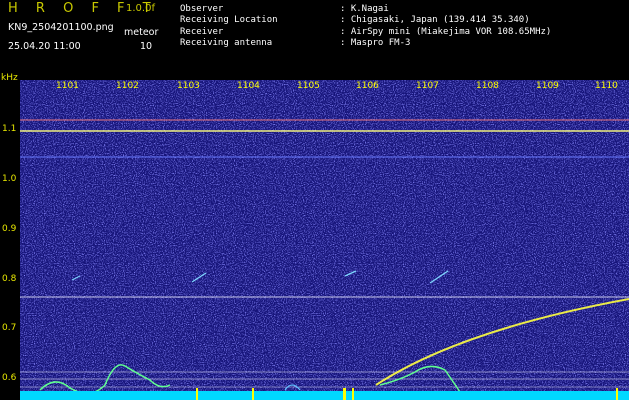  What do you see at coordinates (146, 46) in the screenshot?
I see `meteor-count: 10` at bounding box center [146, 46].